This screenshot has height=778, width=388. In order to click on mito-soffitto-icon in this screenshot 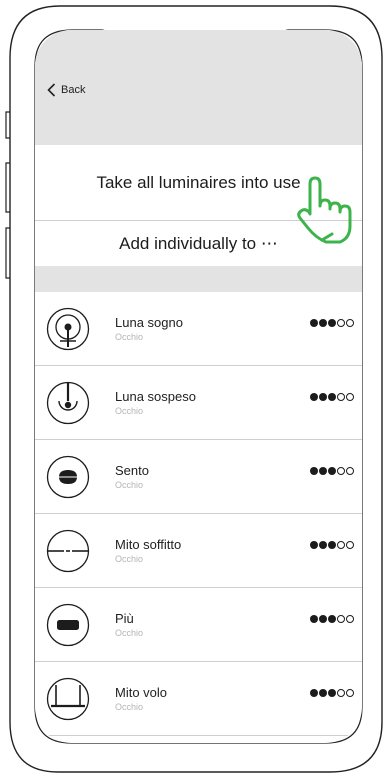, I will do `click(68, 551)`.